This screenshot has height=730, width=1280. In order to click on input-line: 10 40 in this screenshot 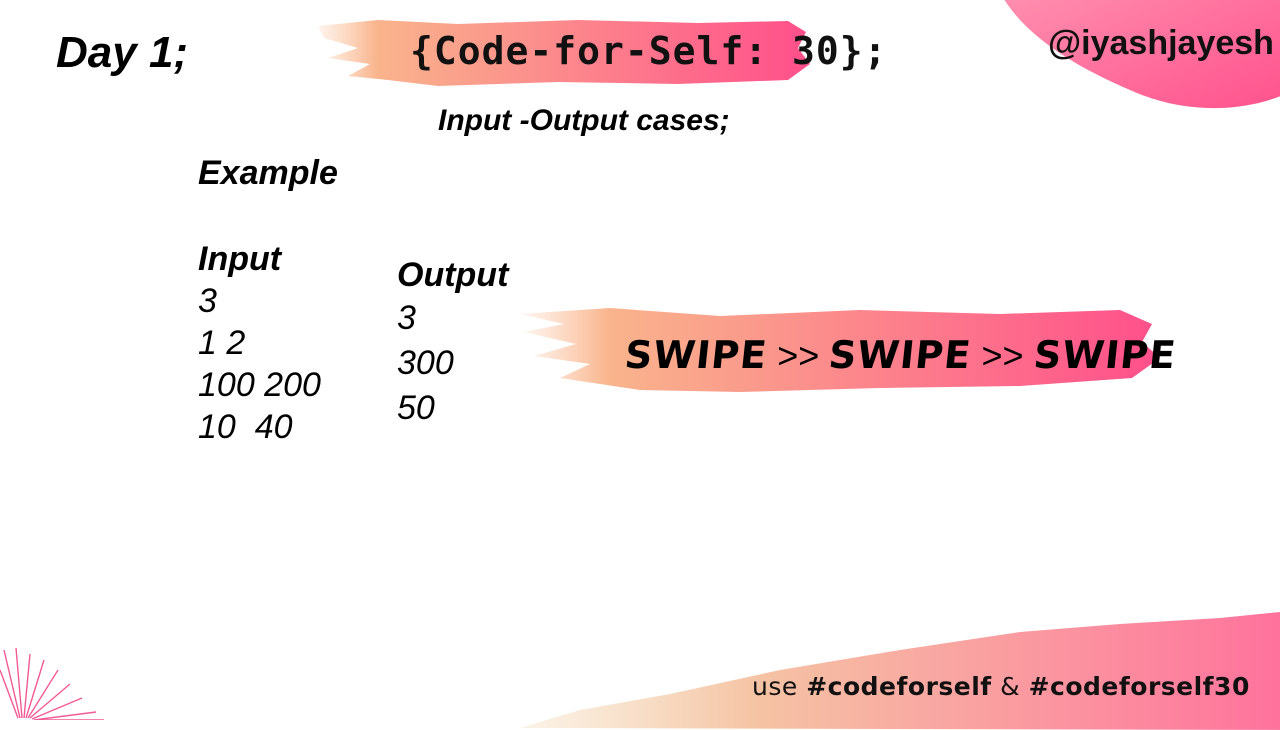, I will do `click(245, 427)`.